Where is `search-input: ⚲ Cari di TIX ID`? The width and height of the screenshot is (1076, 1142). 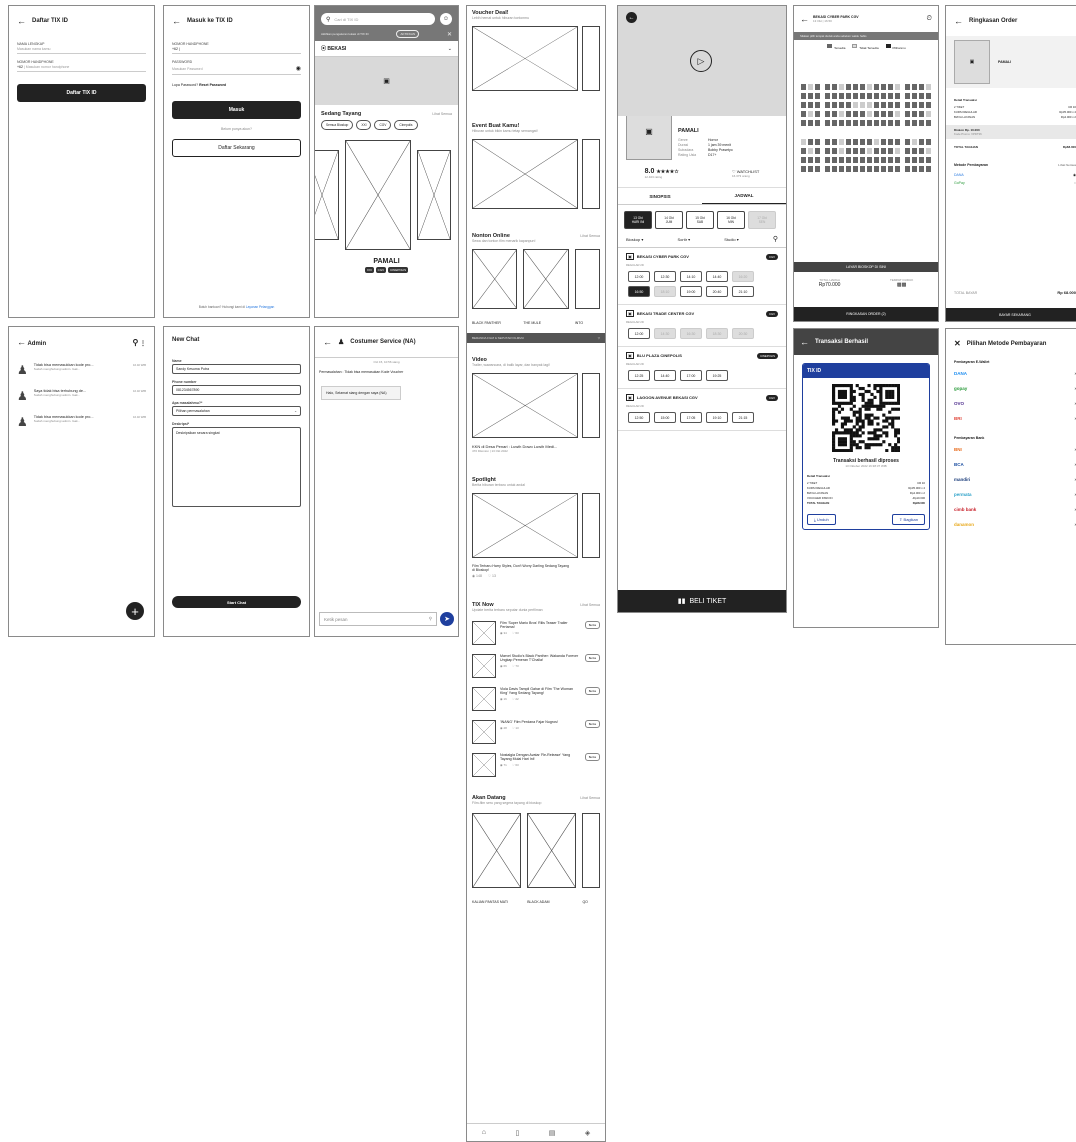 search-input: ⚲ Cari di TIX ID is located at coordinates (378, 19).